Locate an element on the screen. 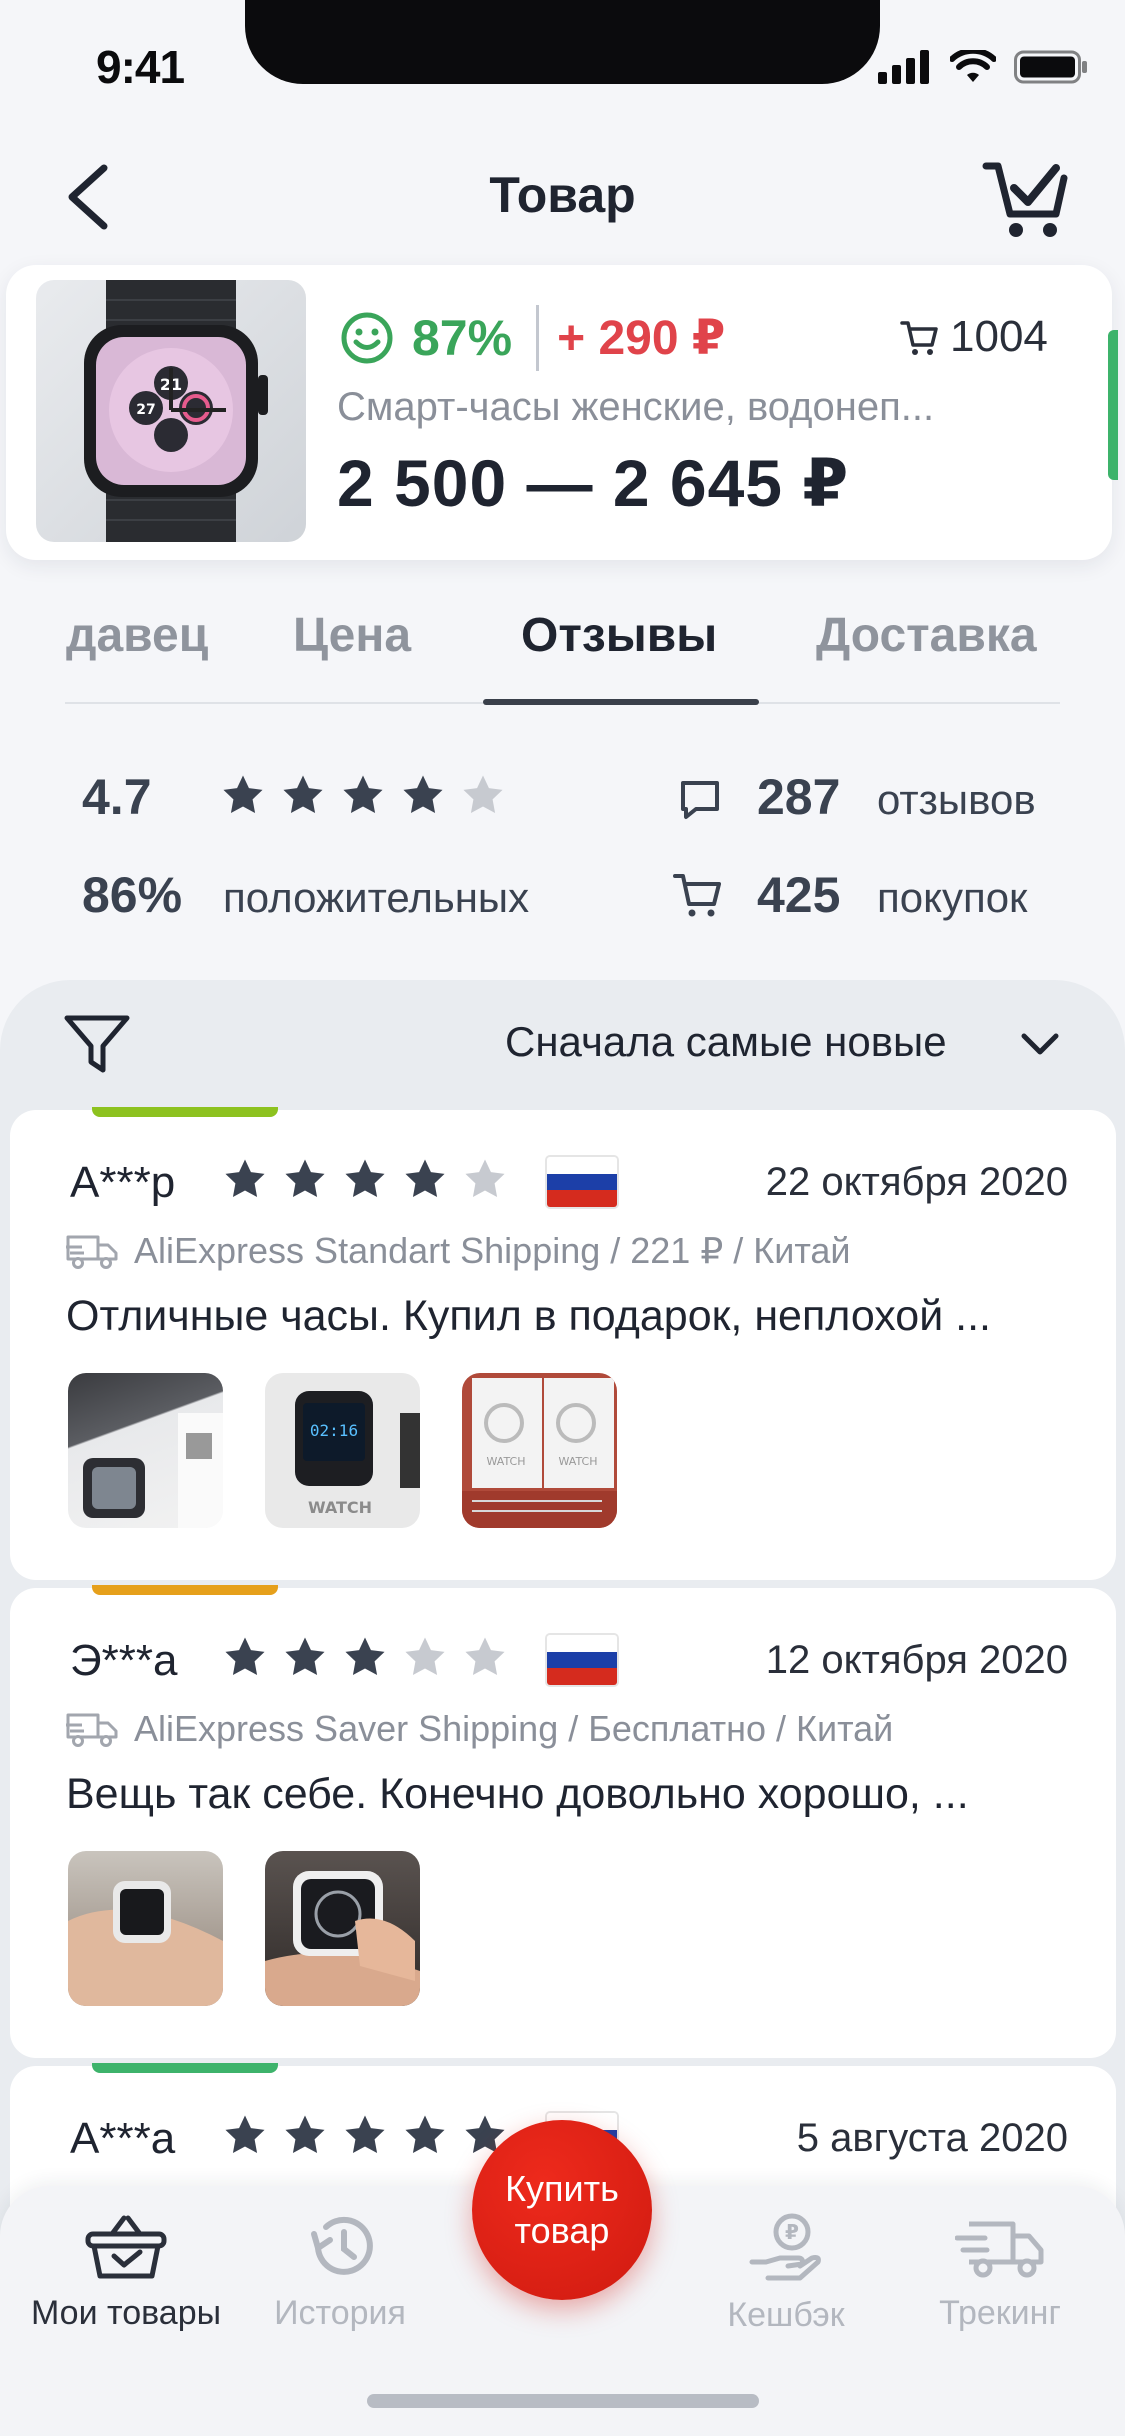 The image size is (1125, 2436). buy-button-line1: Купить is located at coordinates (562, 2188).